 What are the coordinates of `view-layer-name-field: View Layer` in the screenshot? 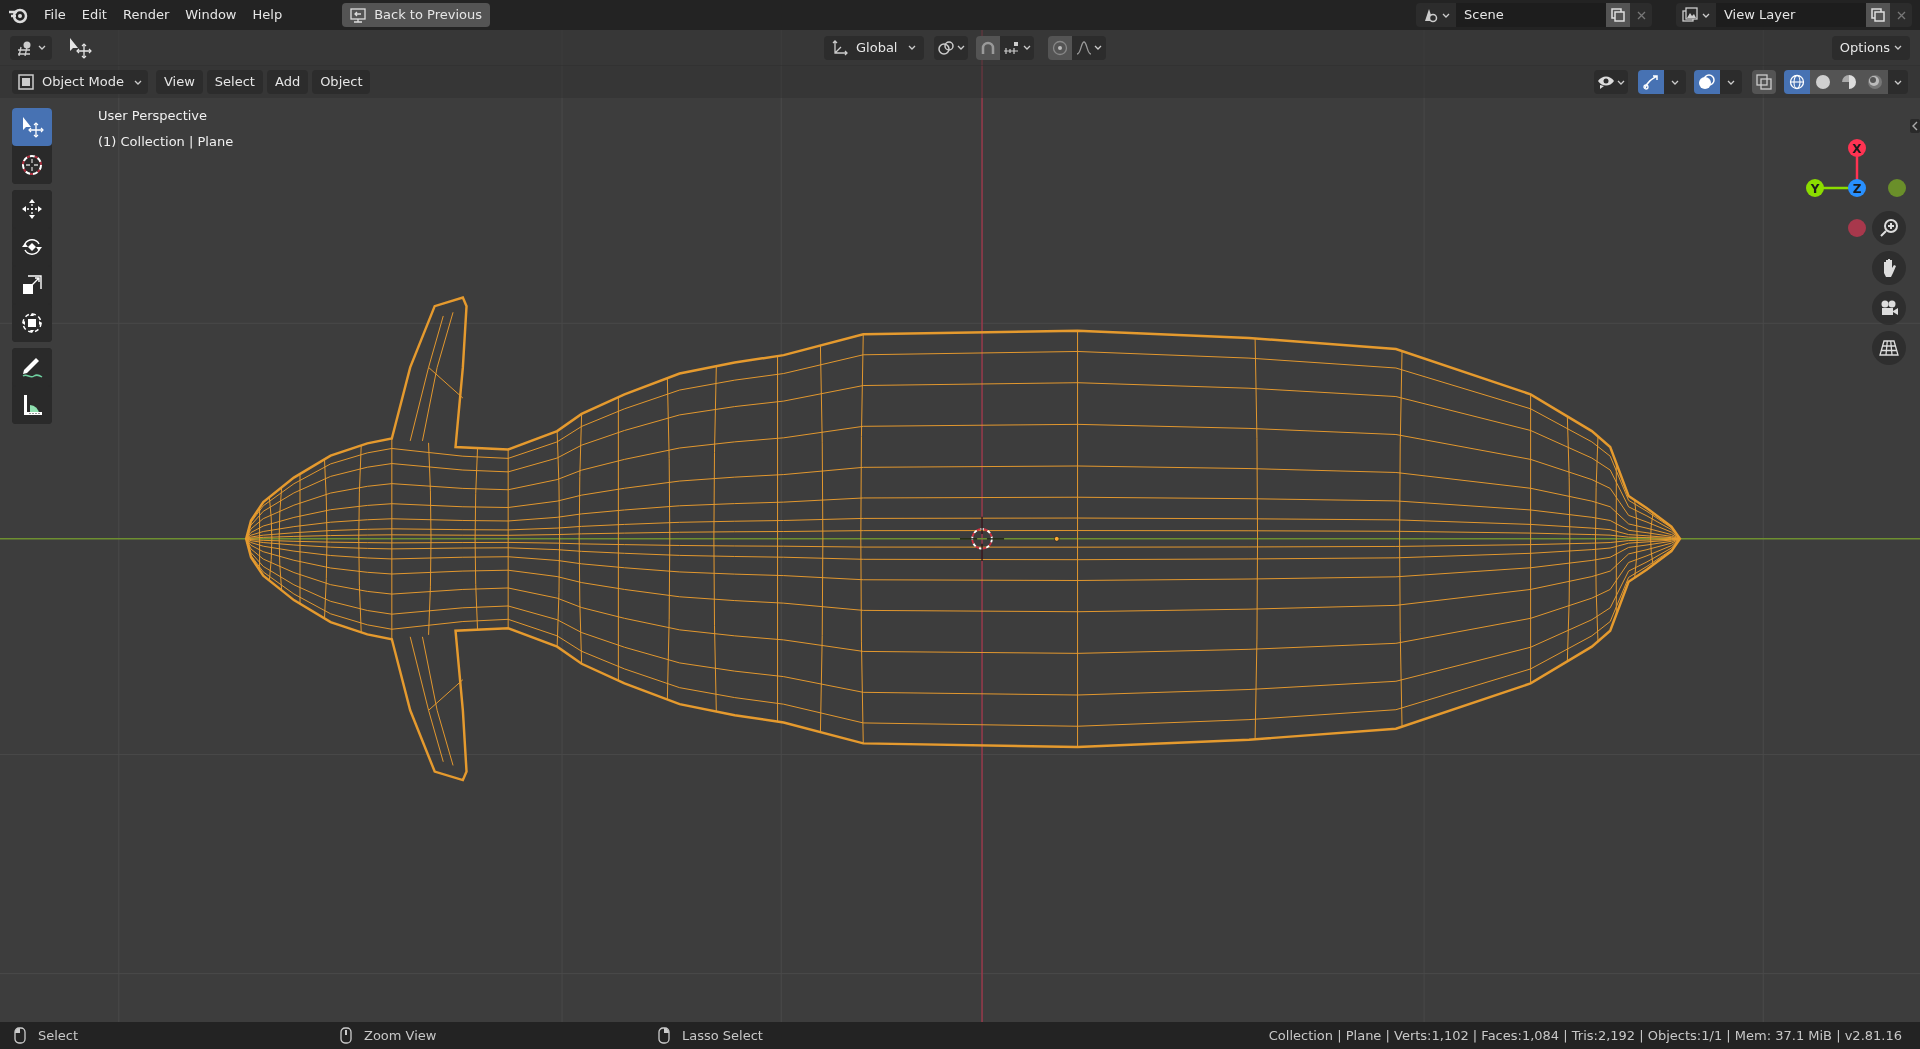 It's located at (1791, 15).